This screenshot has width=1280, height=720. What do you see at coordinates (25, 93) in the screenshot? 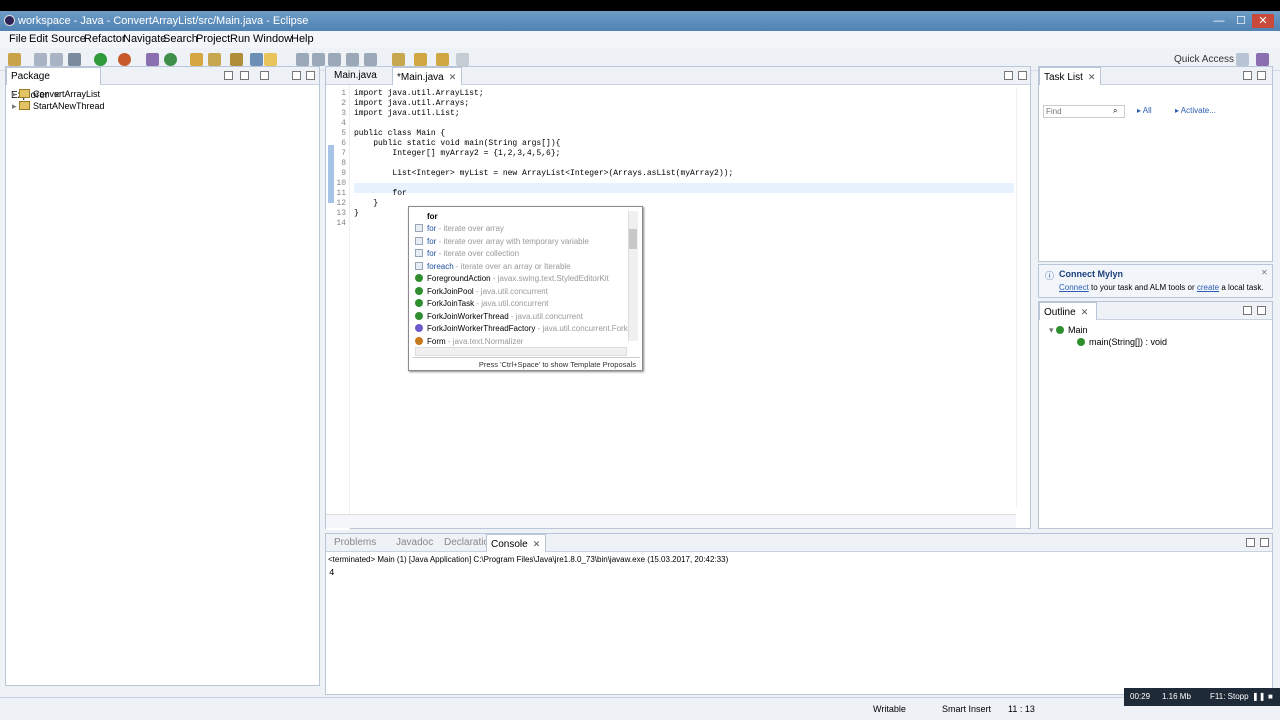
I see `project-icon` at bounding box center [25, 93].